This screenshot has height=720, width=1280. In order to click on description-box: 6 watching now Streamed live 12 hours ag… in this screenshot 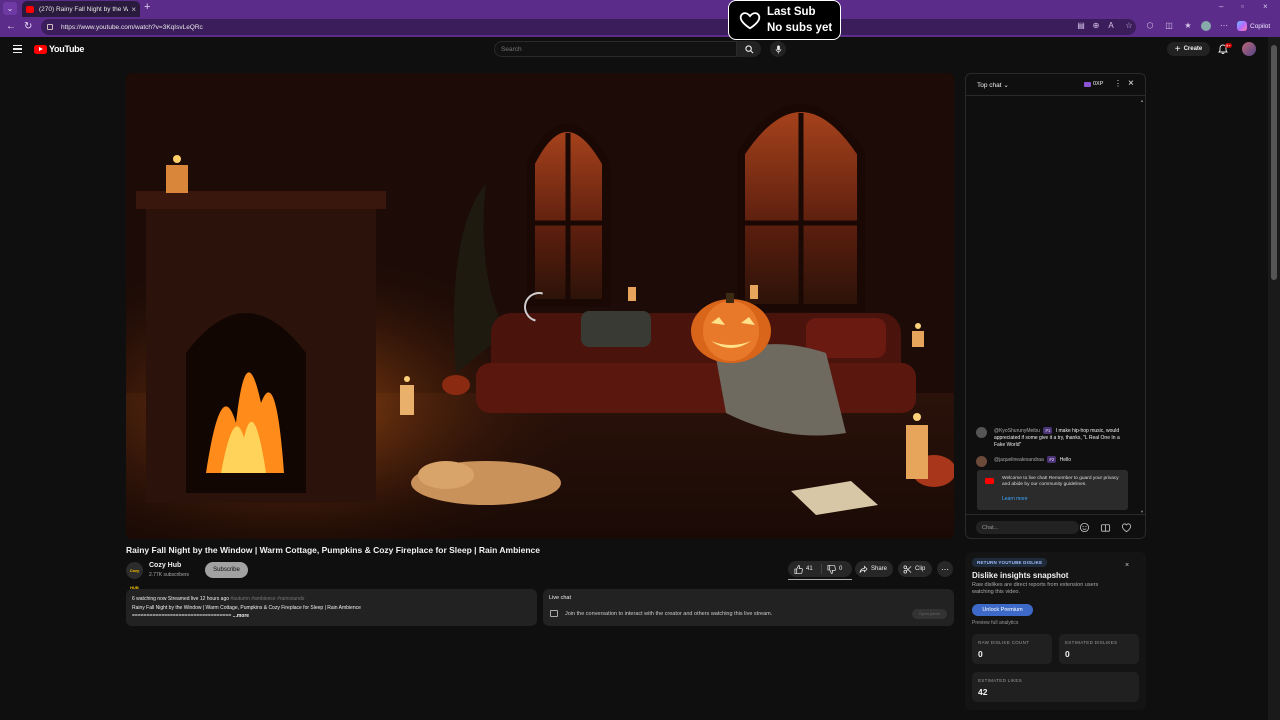, I will do `click(331, 607)`.